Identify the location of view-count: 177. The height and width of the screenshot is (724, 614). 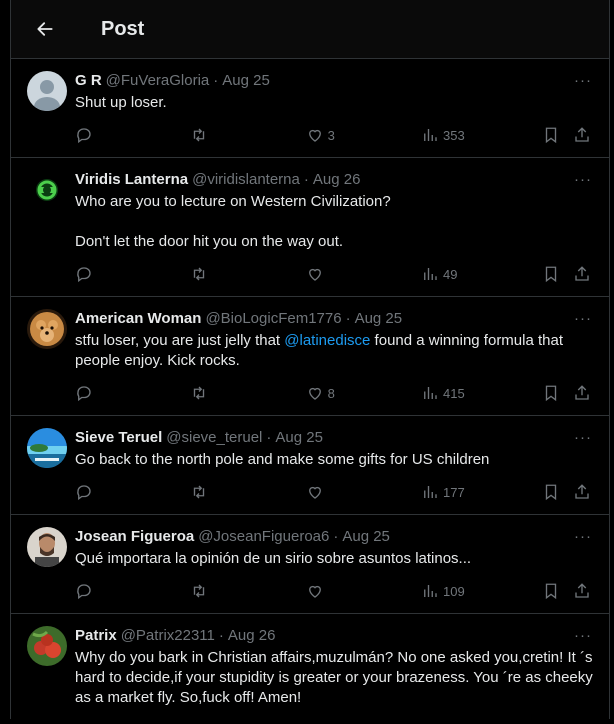
(453, 492).